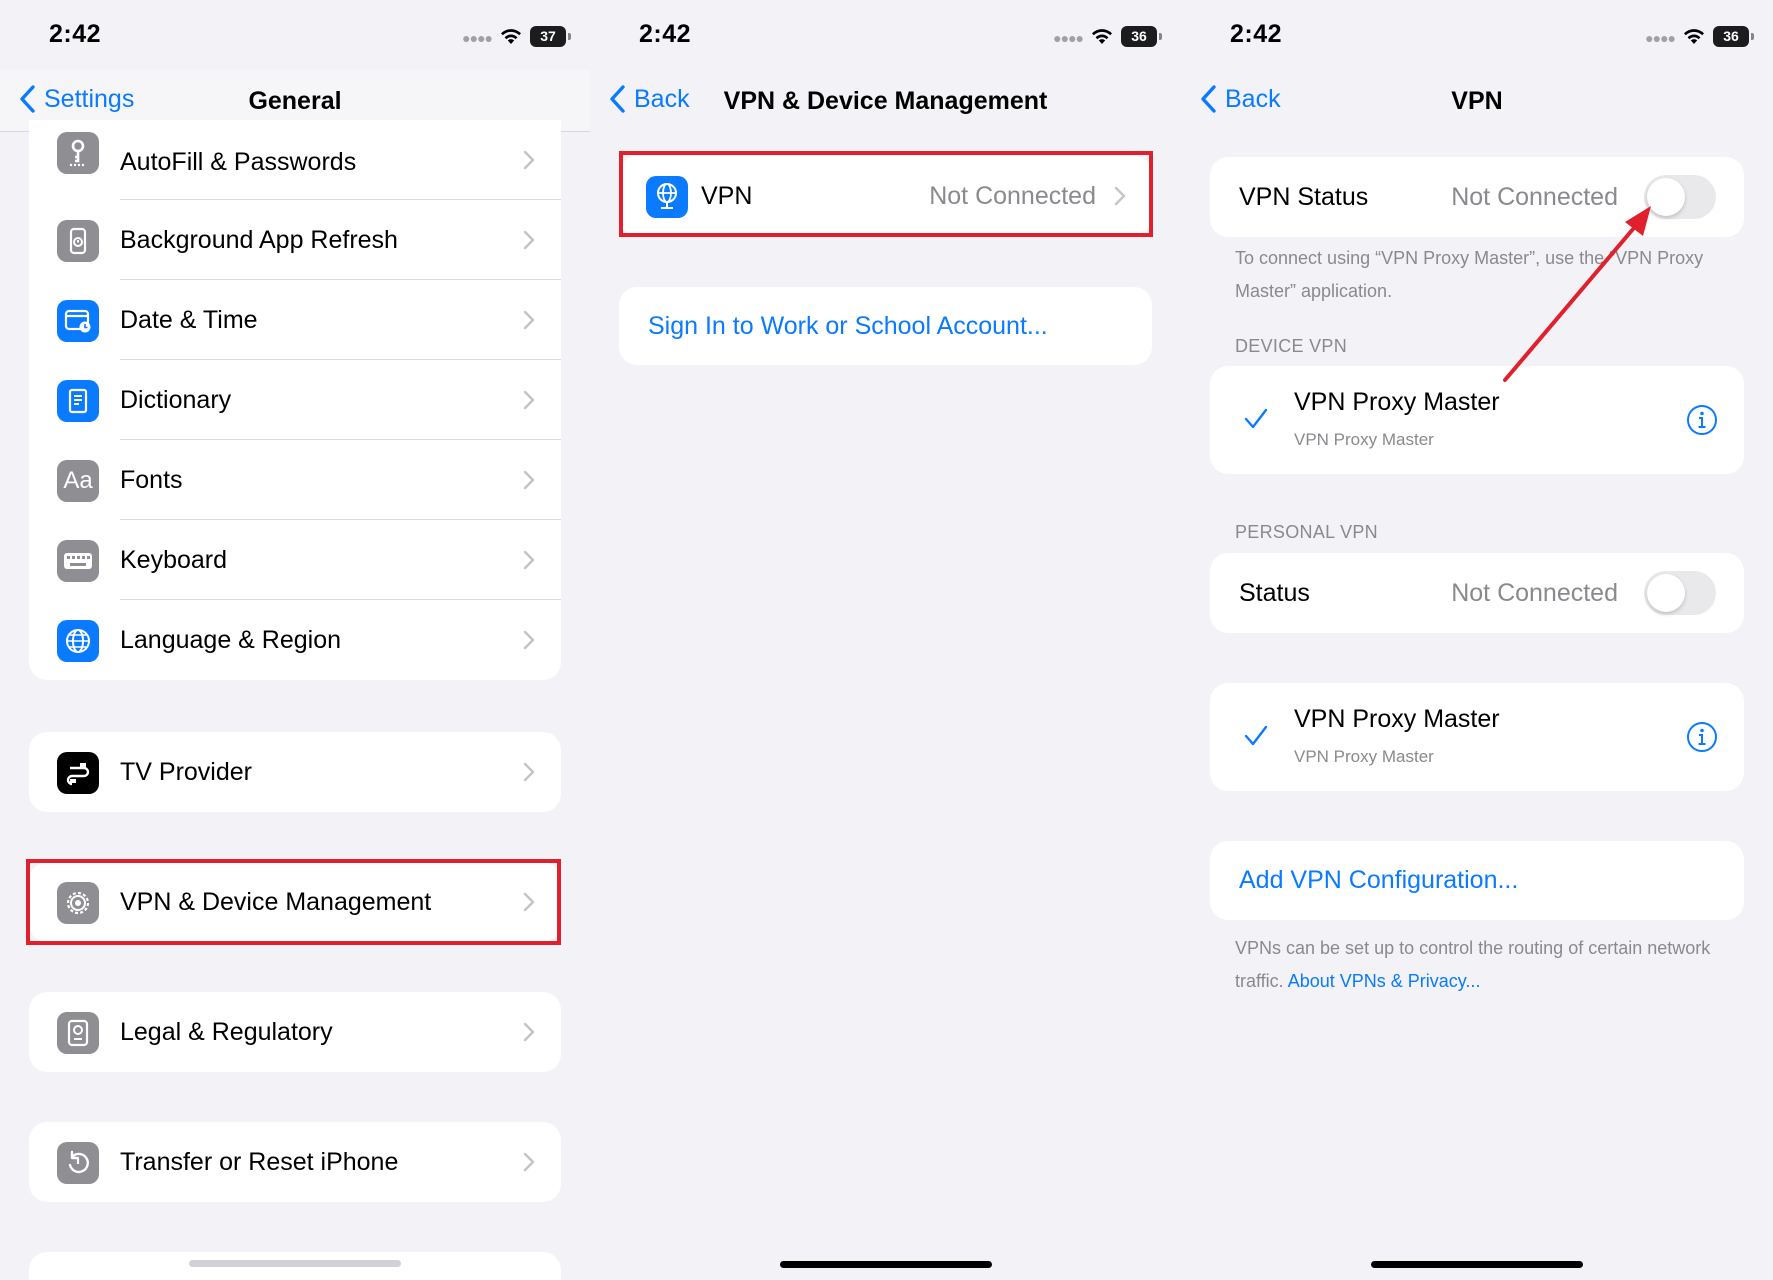  I want to click on vpn-status-group: VPN Status Not Connected, so click(1477, 197).